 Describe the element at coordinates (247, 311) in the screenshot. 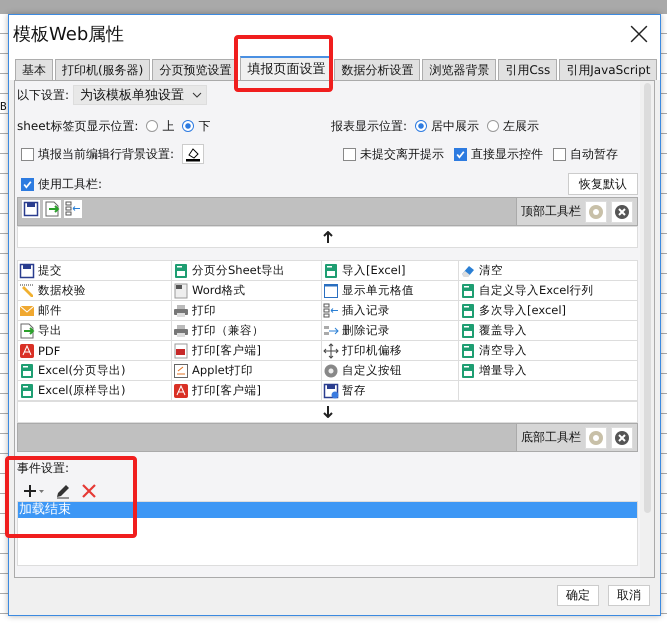

I see `toolbar-button-item: 打印` at that location.